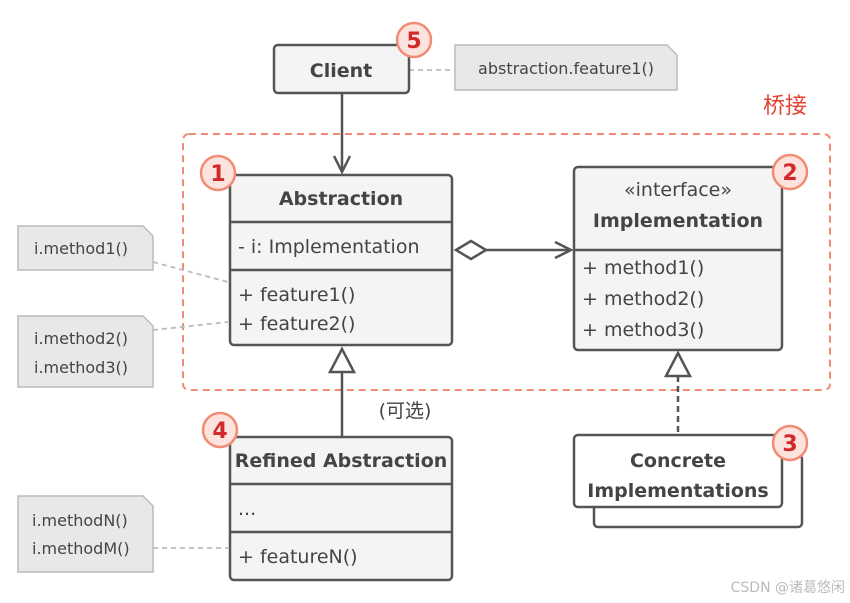 This screenshot has width=850, height=603. Describe the element at coordinates (677, 491) in the screenshot. I see `concrete-title-line2: Implementations` at that location.